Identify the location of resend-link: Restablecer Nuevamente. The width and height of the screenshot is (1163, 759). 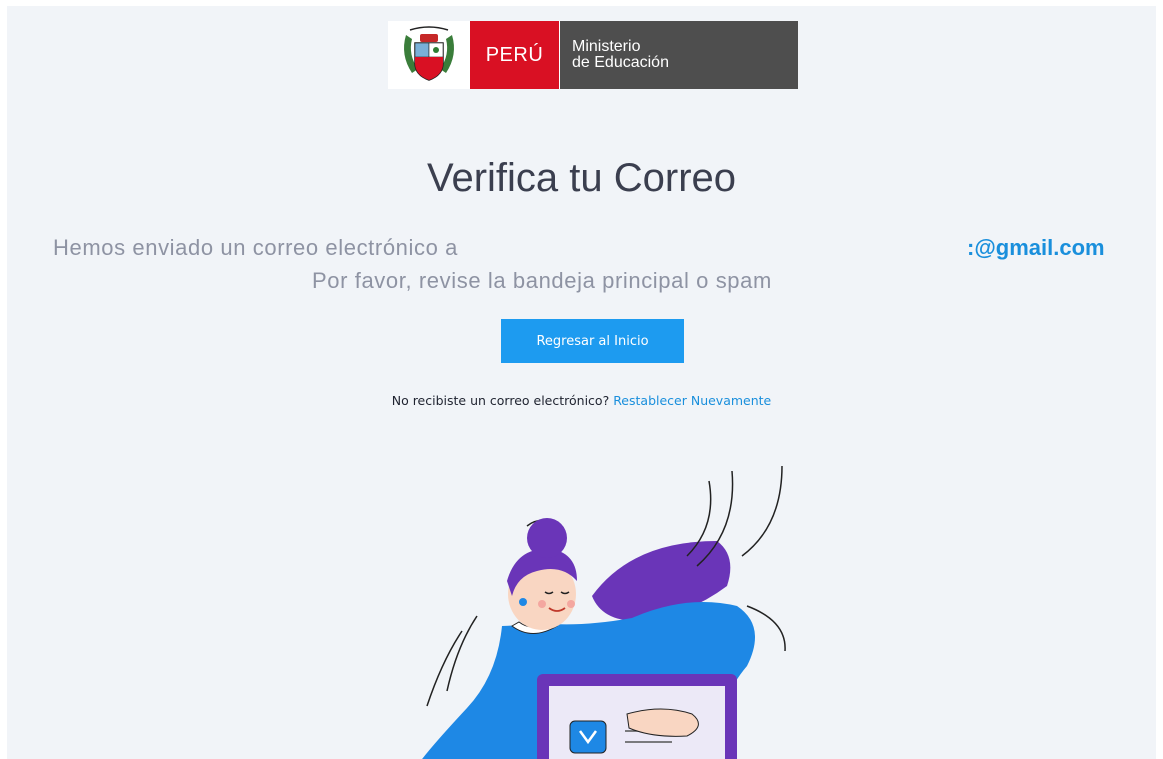
(692, 400).